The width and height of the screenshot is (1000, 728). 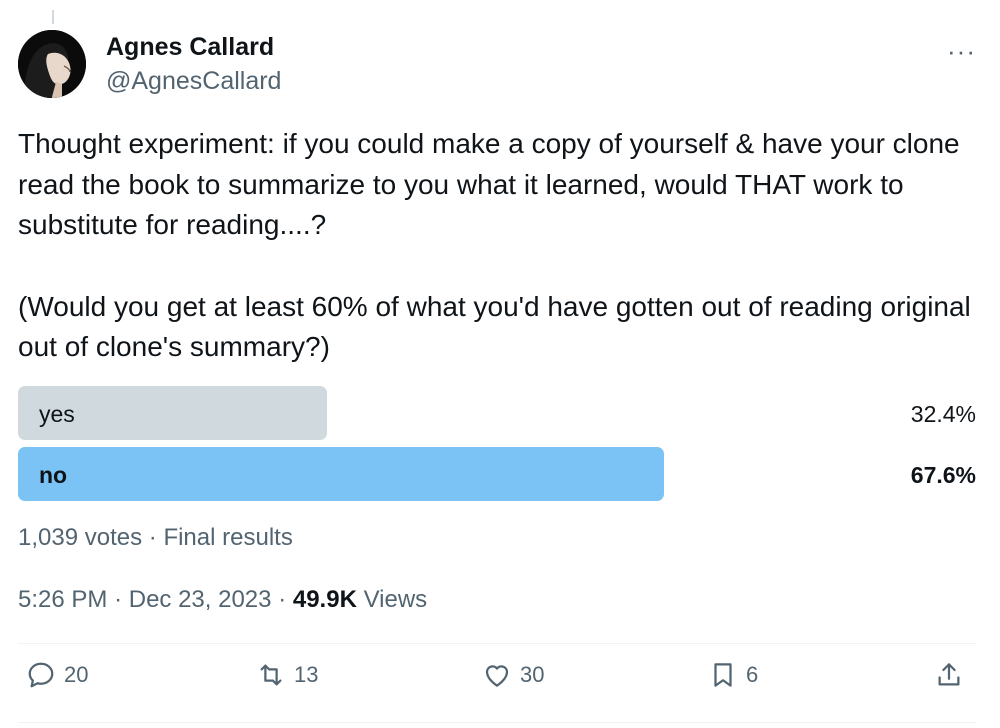 I want to click on reply-button: 20, so click(x=57, y=675).